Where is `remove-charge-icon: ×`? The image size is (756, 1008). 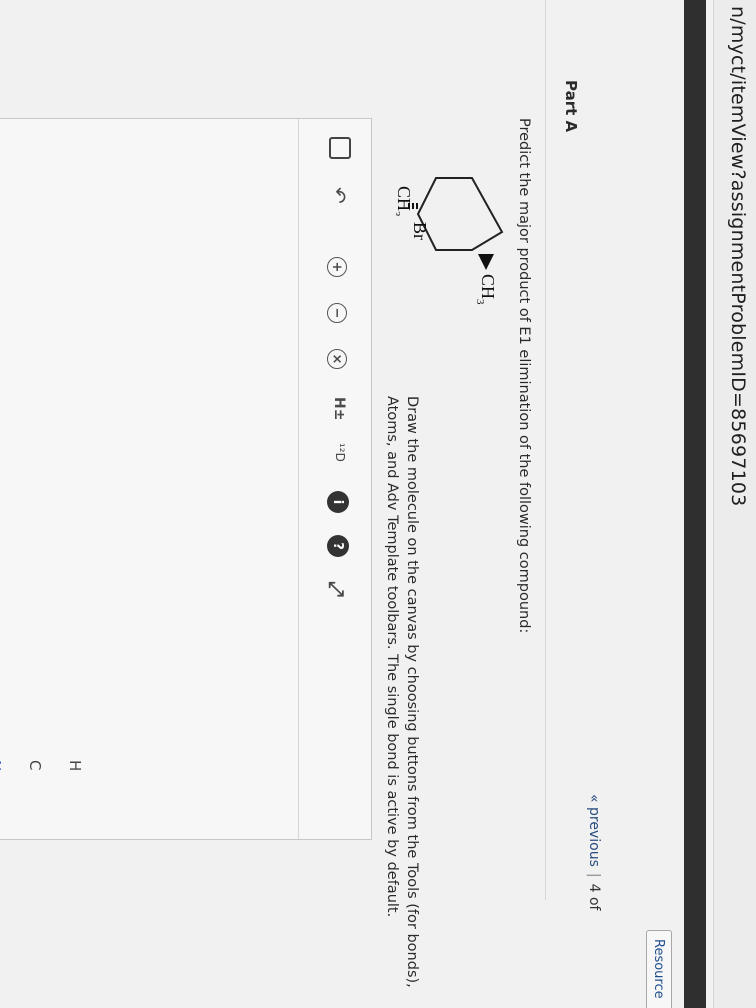
remove-charge-icon: × is located at coordinates (337, 359).